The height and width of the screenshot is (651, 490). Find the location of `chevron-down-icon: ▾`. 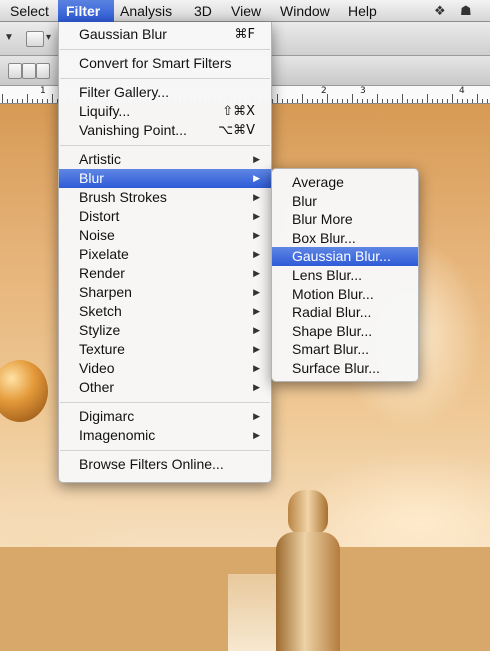

chevron-down-icon: ▾ is located at coordinates (48, 37).